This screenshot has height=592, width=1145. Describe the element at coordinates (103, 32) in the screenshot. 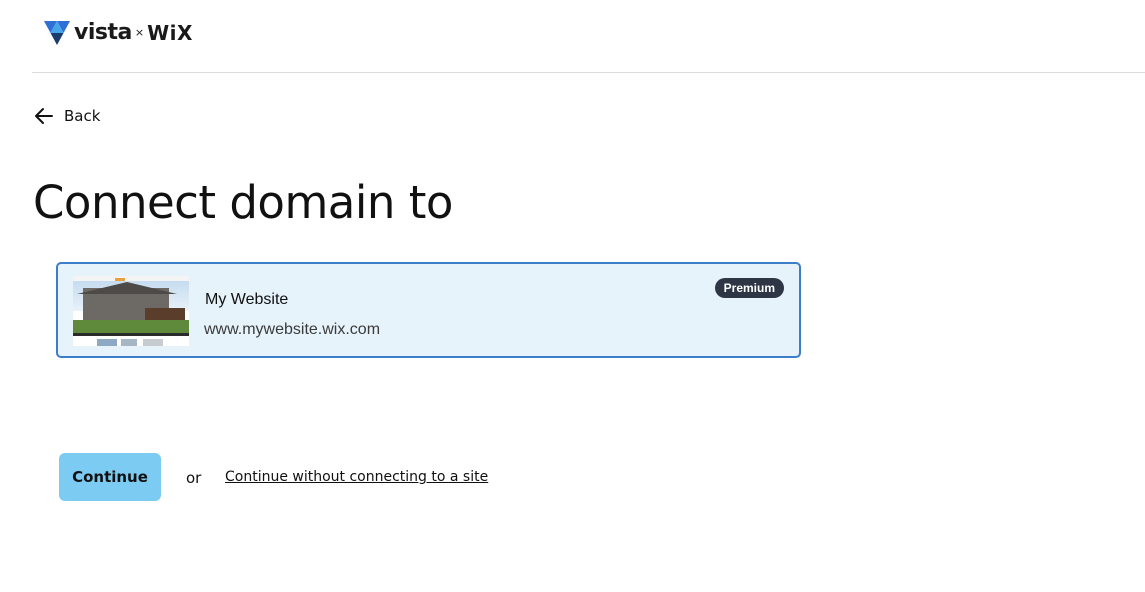

I see `vista-wordmark: vista` at that location.